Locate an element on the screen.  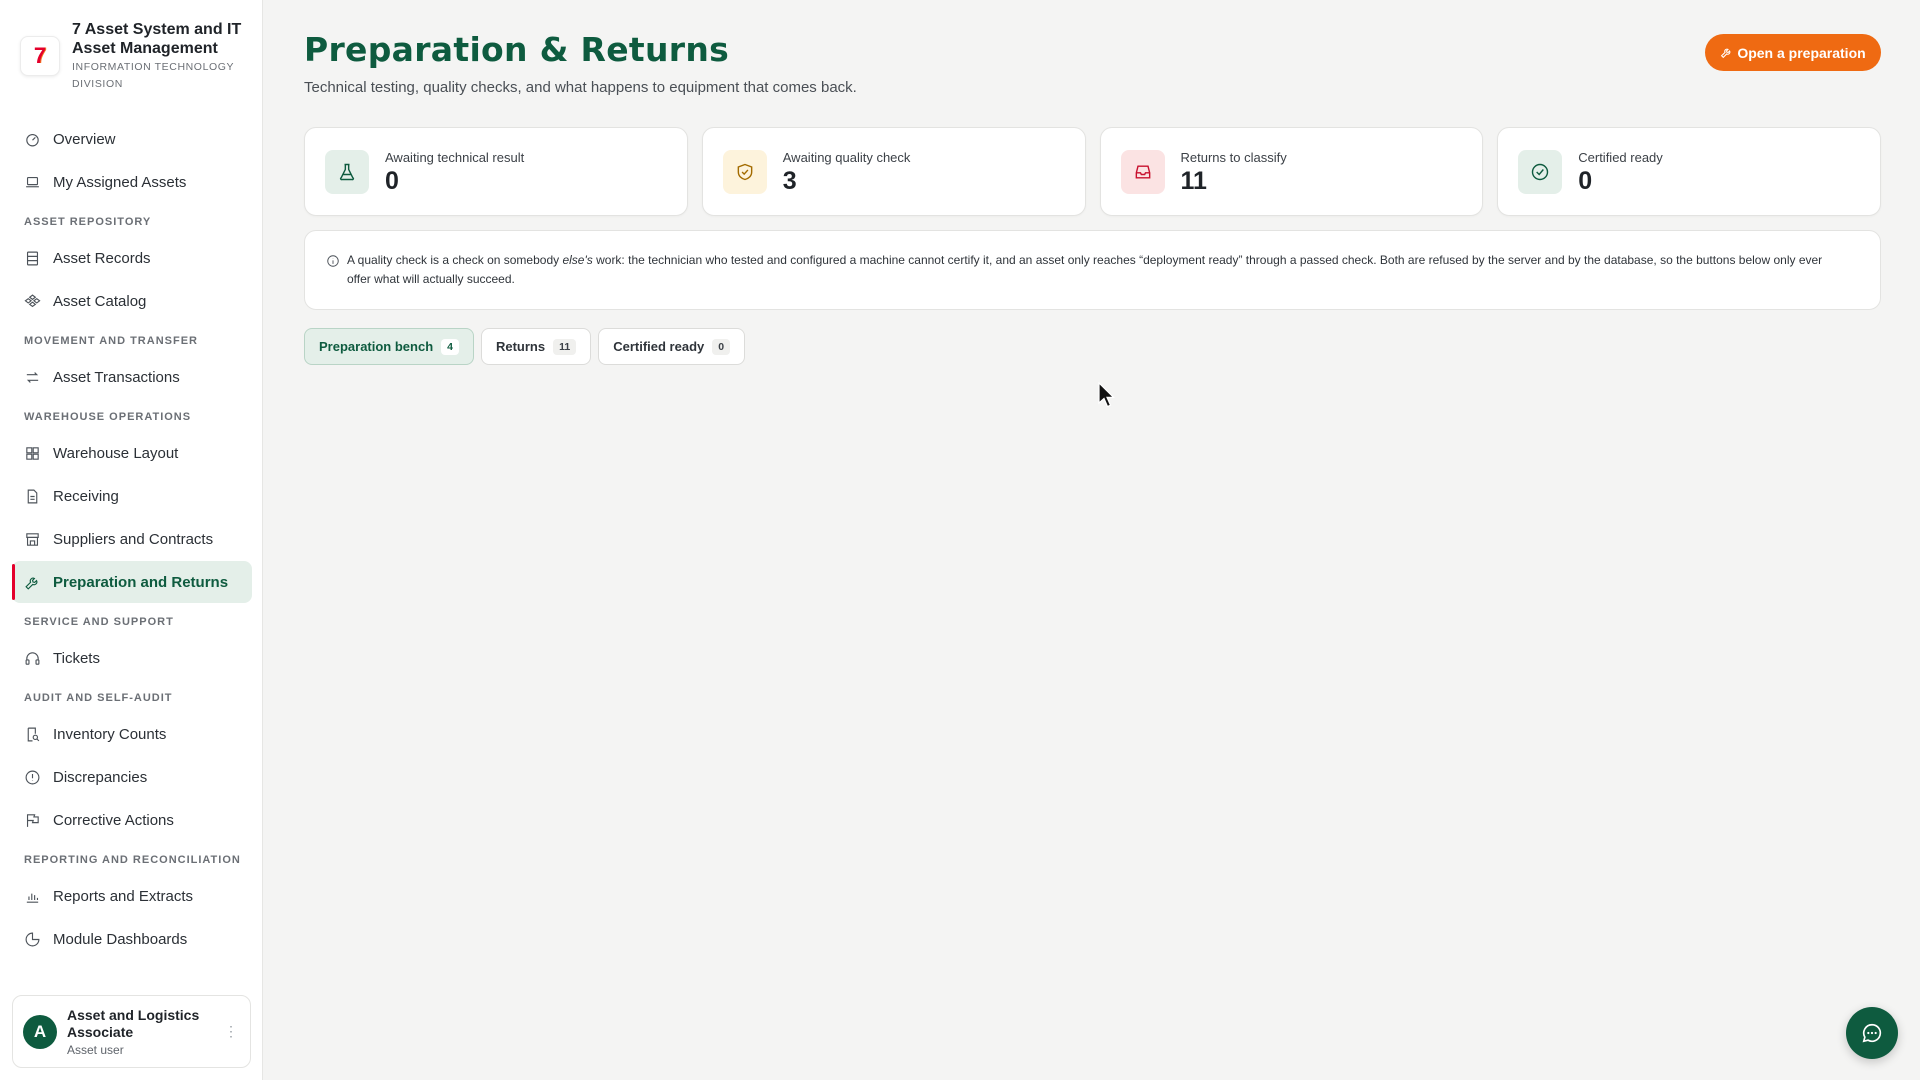
store-icon is located at coordinates (32, 539).